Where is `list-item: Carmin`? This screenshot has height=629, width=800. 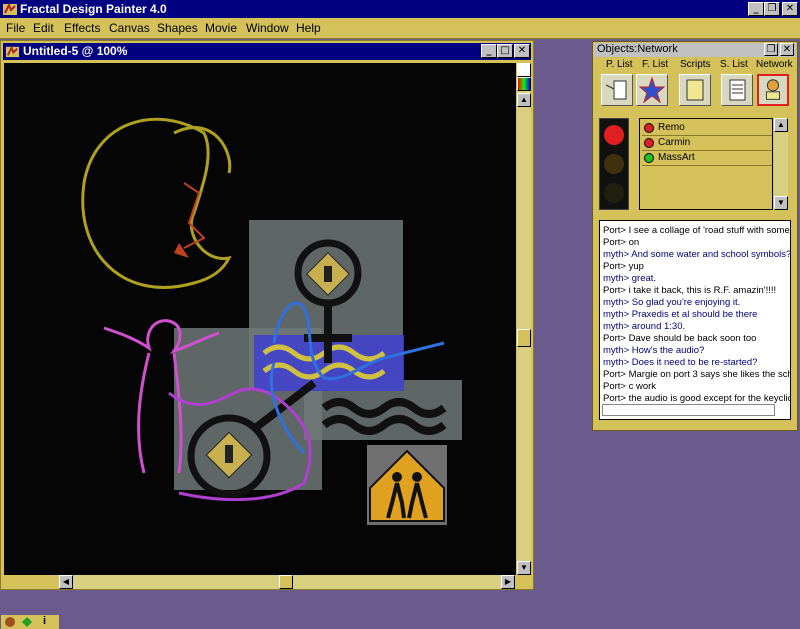
list-item: Carmin is located at coordinates (707, 143).